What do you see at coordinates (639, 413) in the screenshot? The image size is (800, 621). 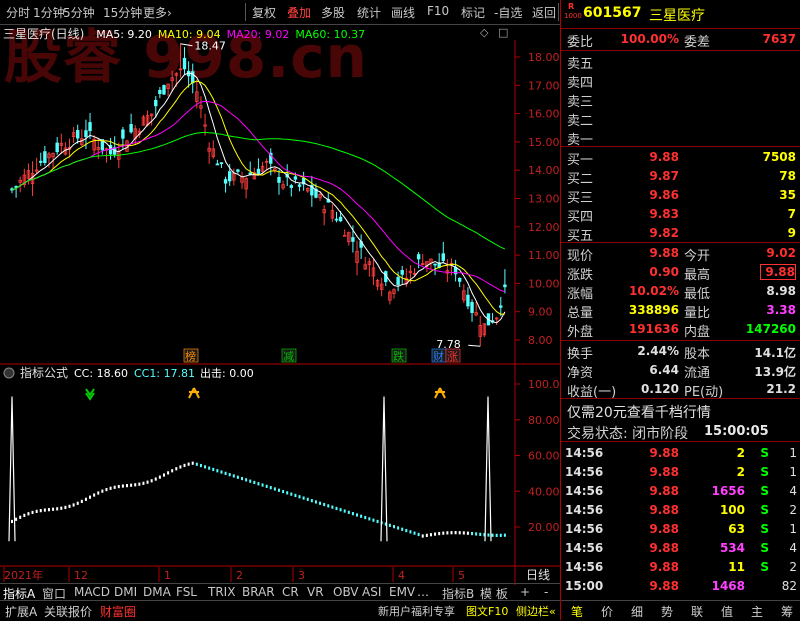 I see `level2-promo-text: 仅需20元查看千档行情` at bounding box center [639, 413].